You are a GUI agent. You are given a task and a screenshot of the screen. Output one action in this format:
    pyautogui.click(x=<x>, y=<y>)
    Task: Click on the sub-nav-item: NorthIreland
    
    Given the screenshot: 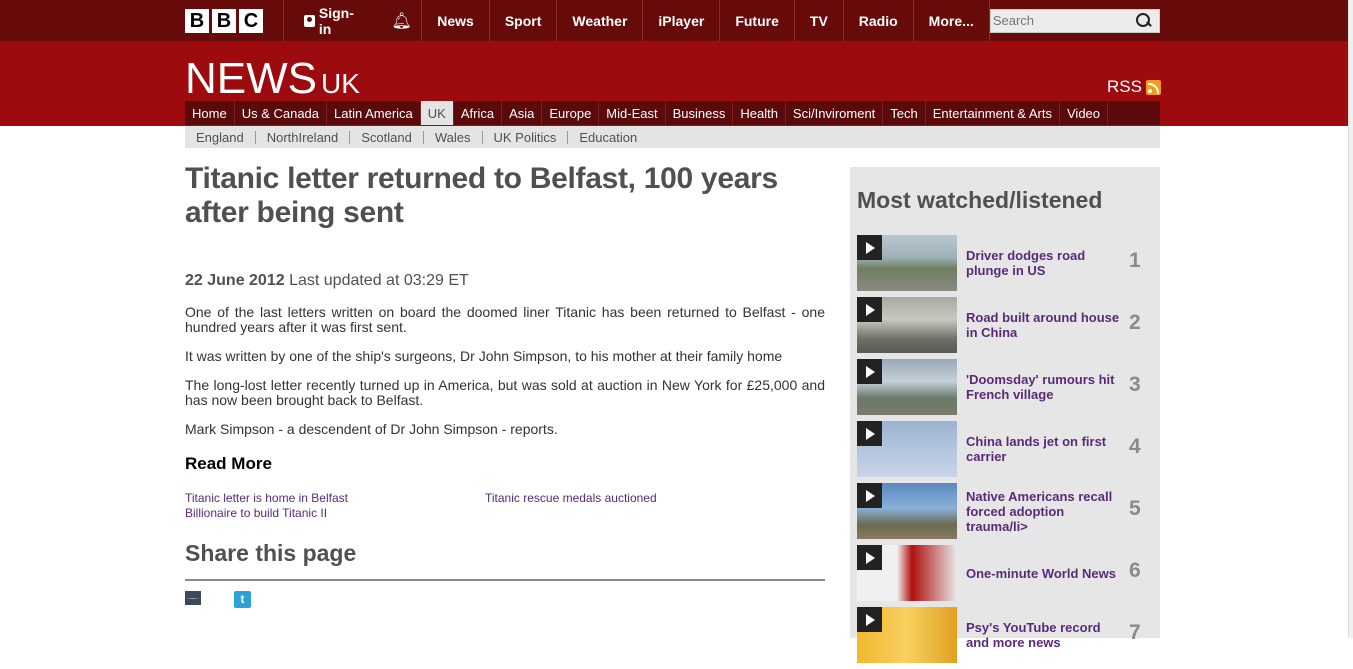 What is the action you would take?
    pyautogui.click(x=303, y=137)
    